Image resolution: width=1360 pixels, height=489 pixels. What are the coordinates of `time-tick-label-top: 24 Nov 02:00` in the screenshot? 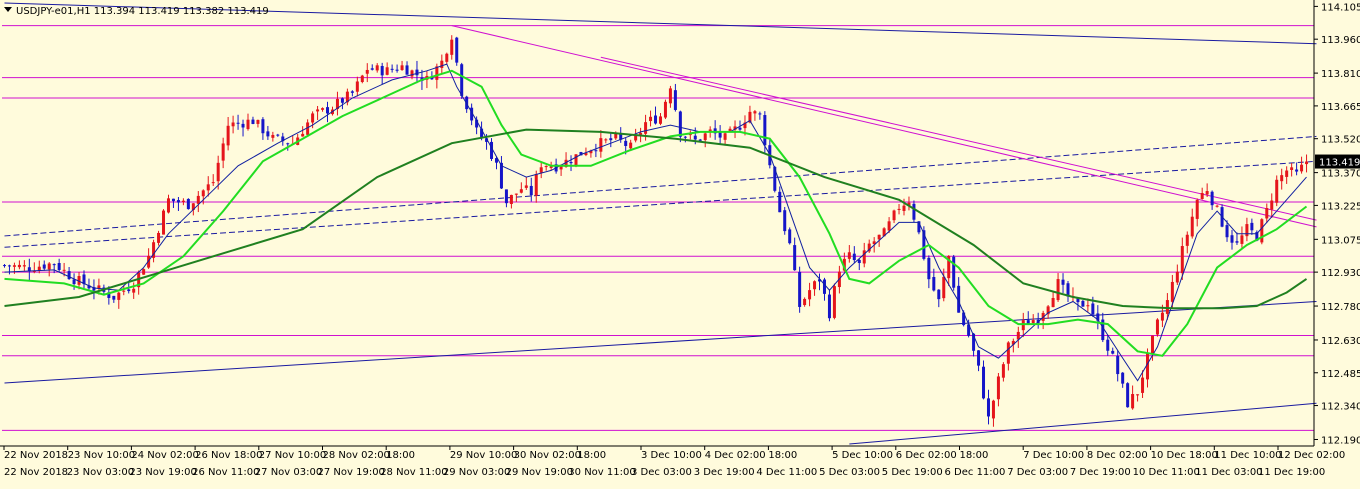 It's located at (164, 455).